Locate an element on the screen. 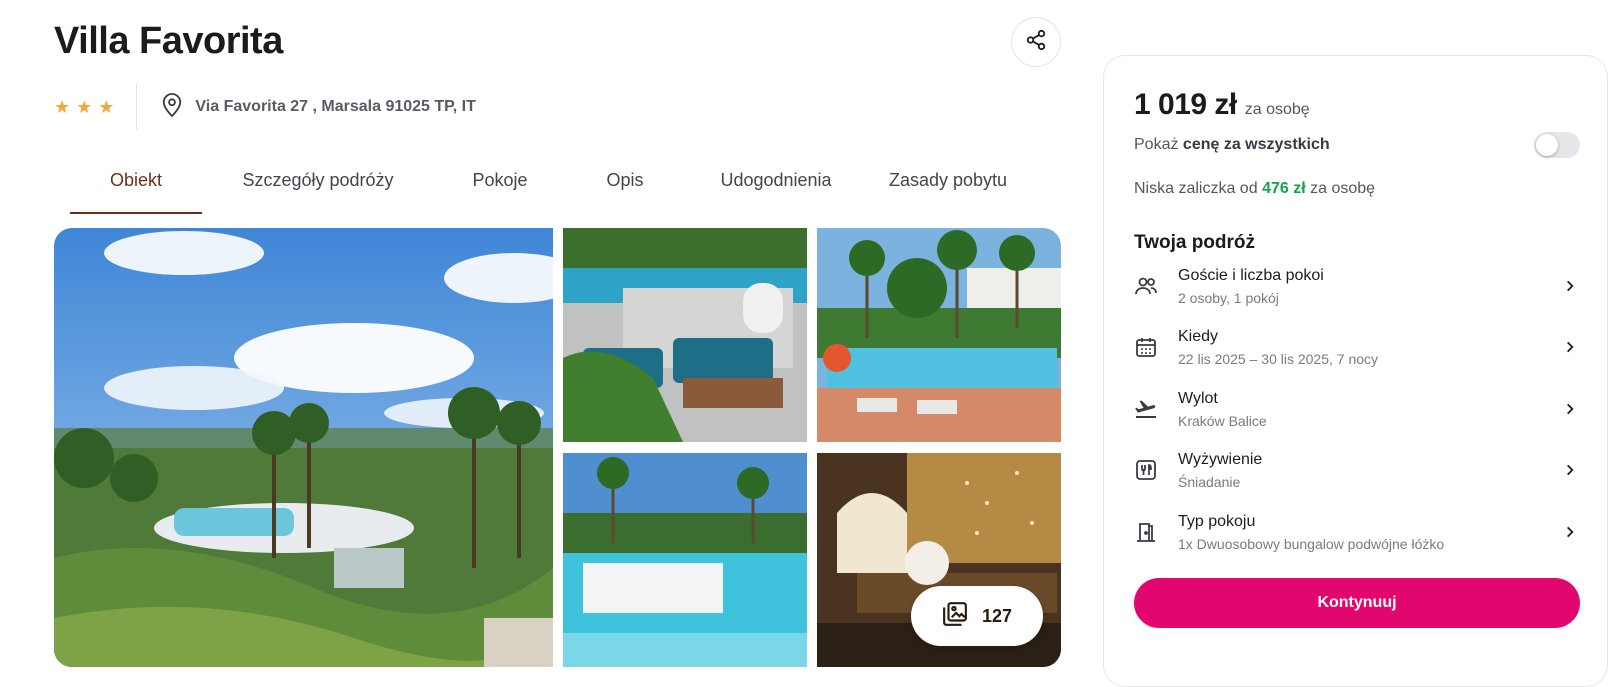 This screenshot has width=1608, height=687. price-line: 1 019 zł za osobę is located at coordinates (1222, 105).